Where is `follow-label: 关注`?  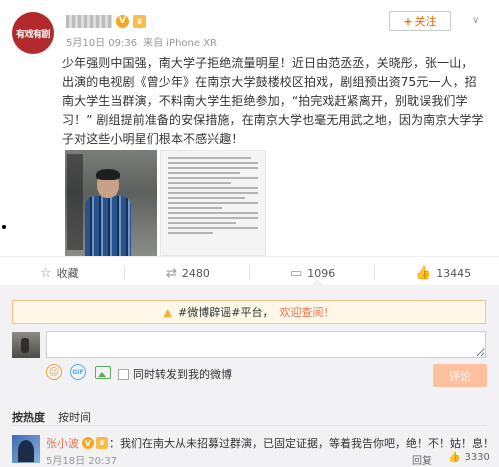 follow-label: 关注 is located at coordinates (425, 21).